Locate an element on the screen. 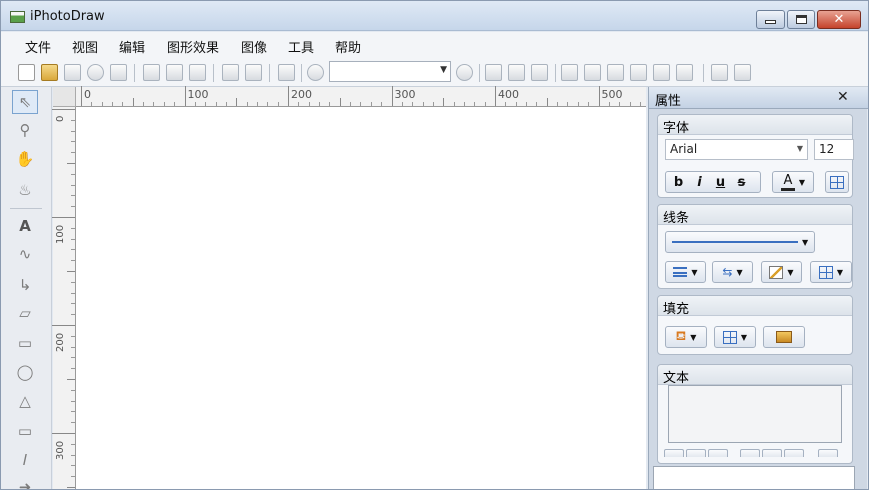 The width and height of the screenshot is (869, 490). valign-middle-button is located at coordinates (772, 453).